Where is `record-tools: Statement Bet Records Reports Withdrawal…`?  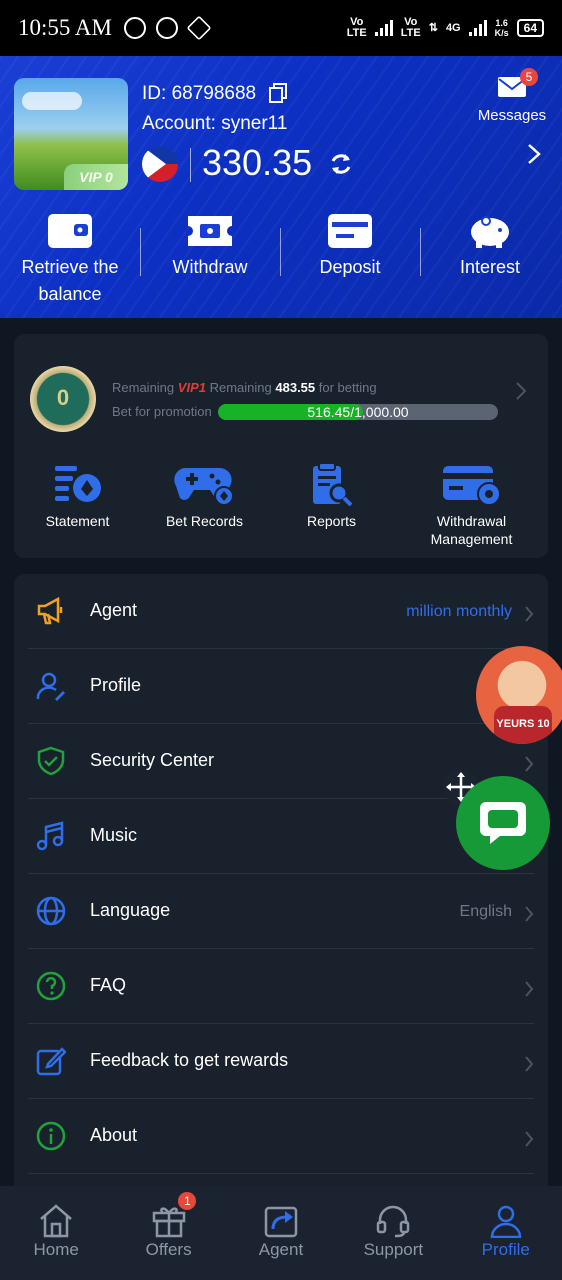
record-tools: Statement Bet Records Reports Withdrawal… is located at coordinates (281, 505).